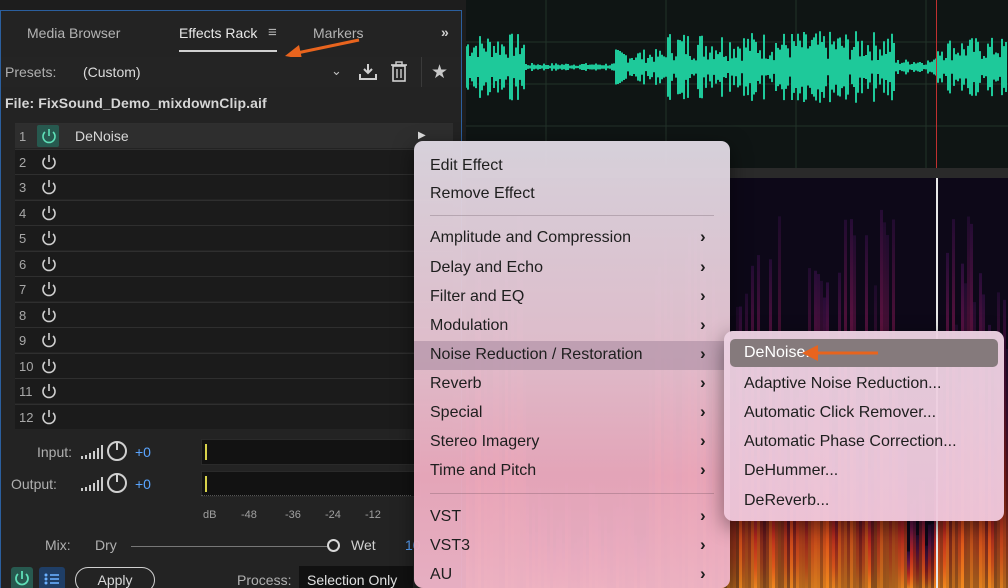  Describe the element at coordinates (117, 451) in the screenshot. I see `input-gain-knob` at that location.